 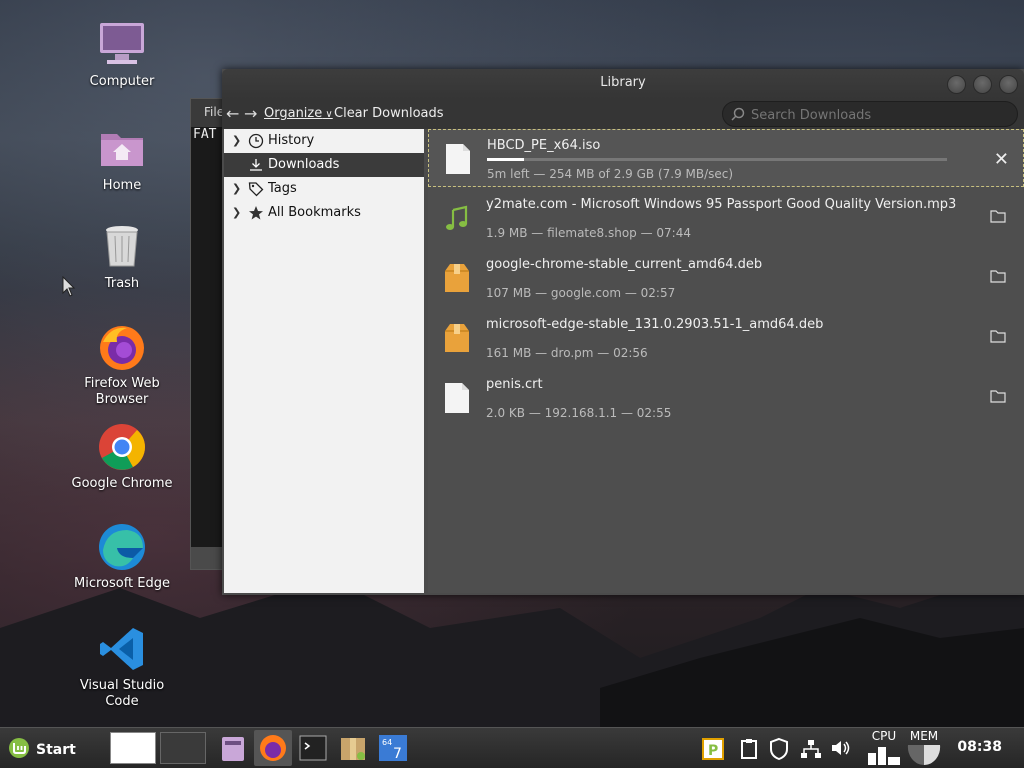 What do you see at coordinates (924, 755) in the screenshot?
I see `mem-pie-icon` at bounding box center [924, 755].